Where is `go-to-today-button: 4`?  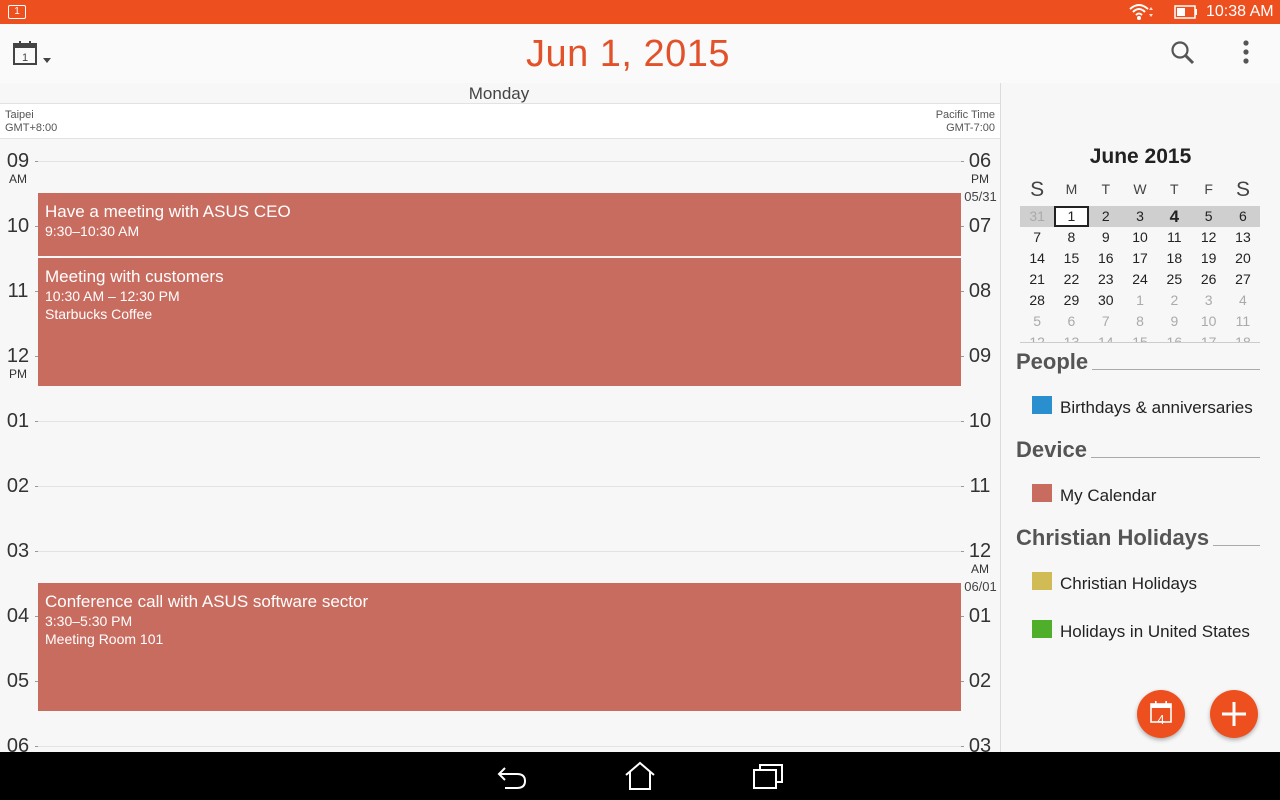
go-to-today-button: 4 is located at coordinates (1161, 714).